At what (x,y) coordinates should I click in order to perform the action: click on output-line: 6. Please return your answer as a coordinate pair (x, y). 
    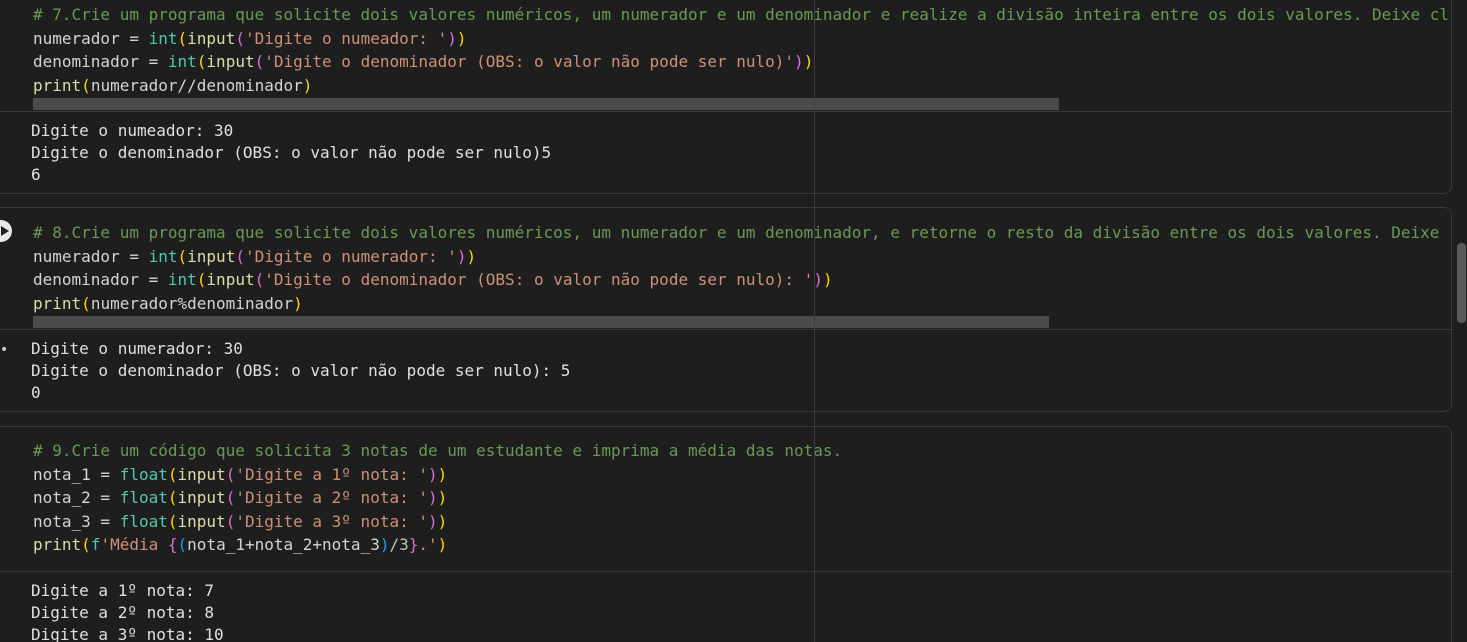
    Looking at the image, I should click on (36, 174).